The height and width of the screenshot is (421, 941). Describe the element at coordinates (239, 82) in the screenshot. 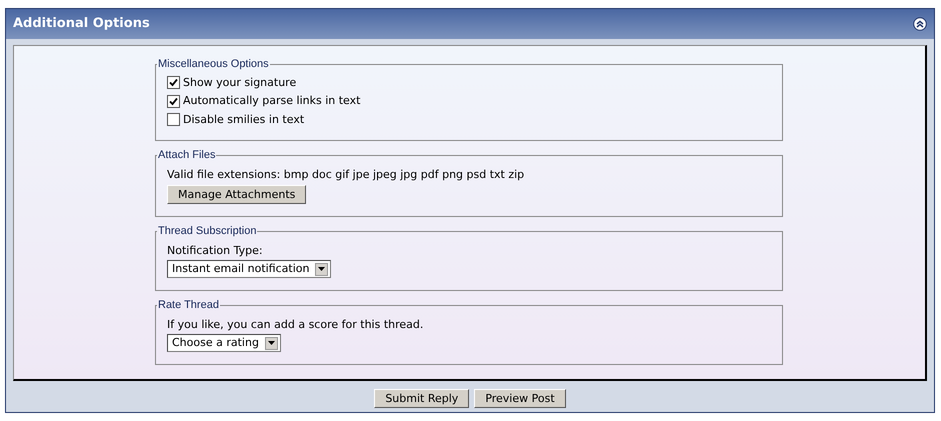

I see `checkbox-label: Show your signature` at that location.